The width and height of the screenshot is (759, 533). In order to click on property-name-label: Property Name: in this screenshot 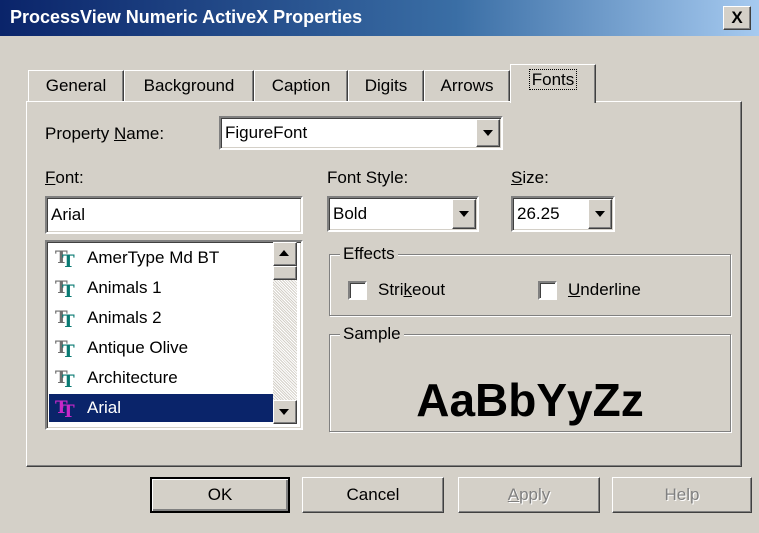, I will do `click(105, 133)`.